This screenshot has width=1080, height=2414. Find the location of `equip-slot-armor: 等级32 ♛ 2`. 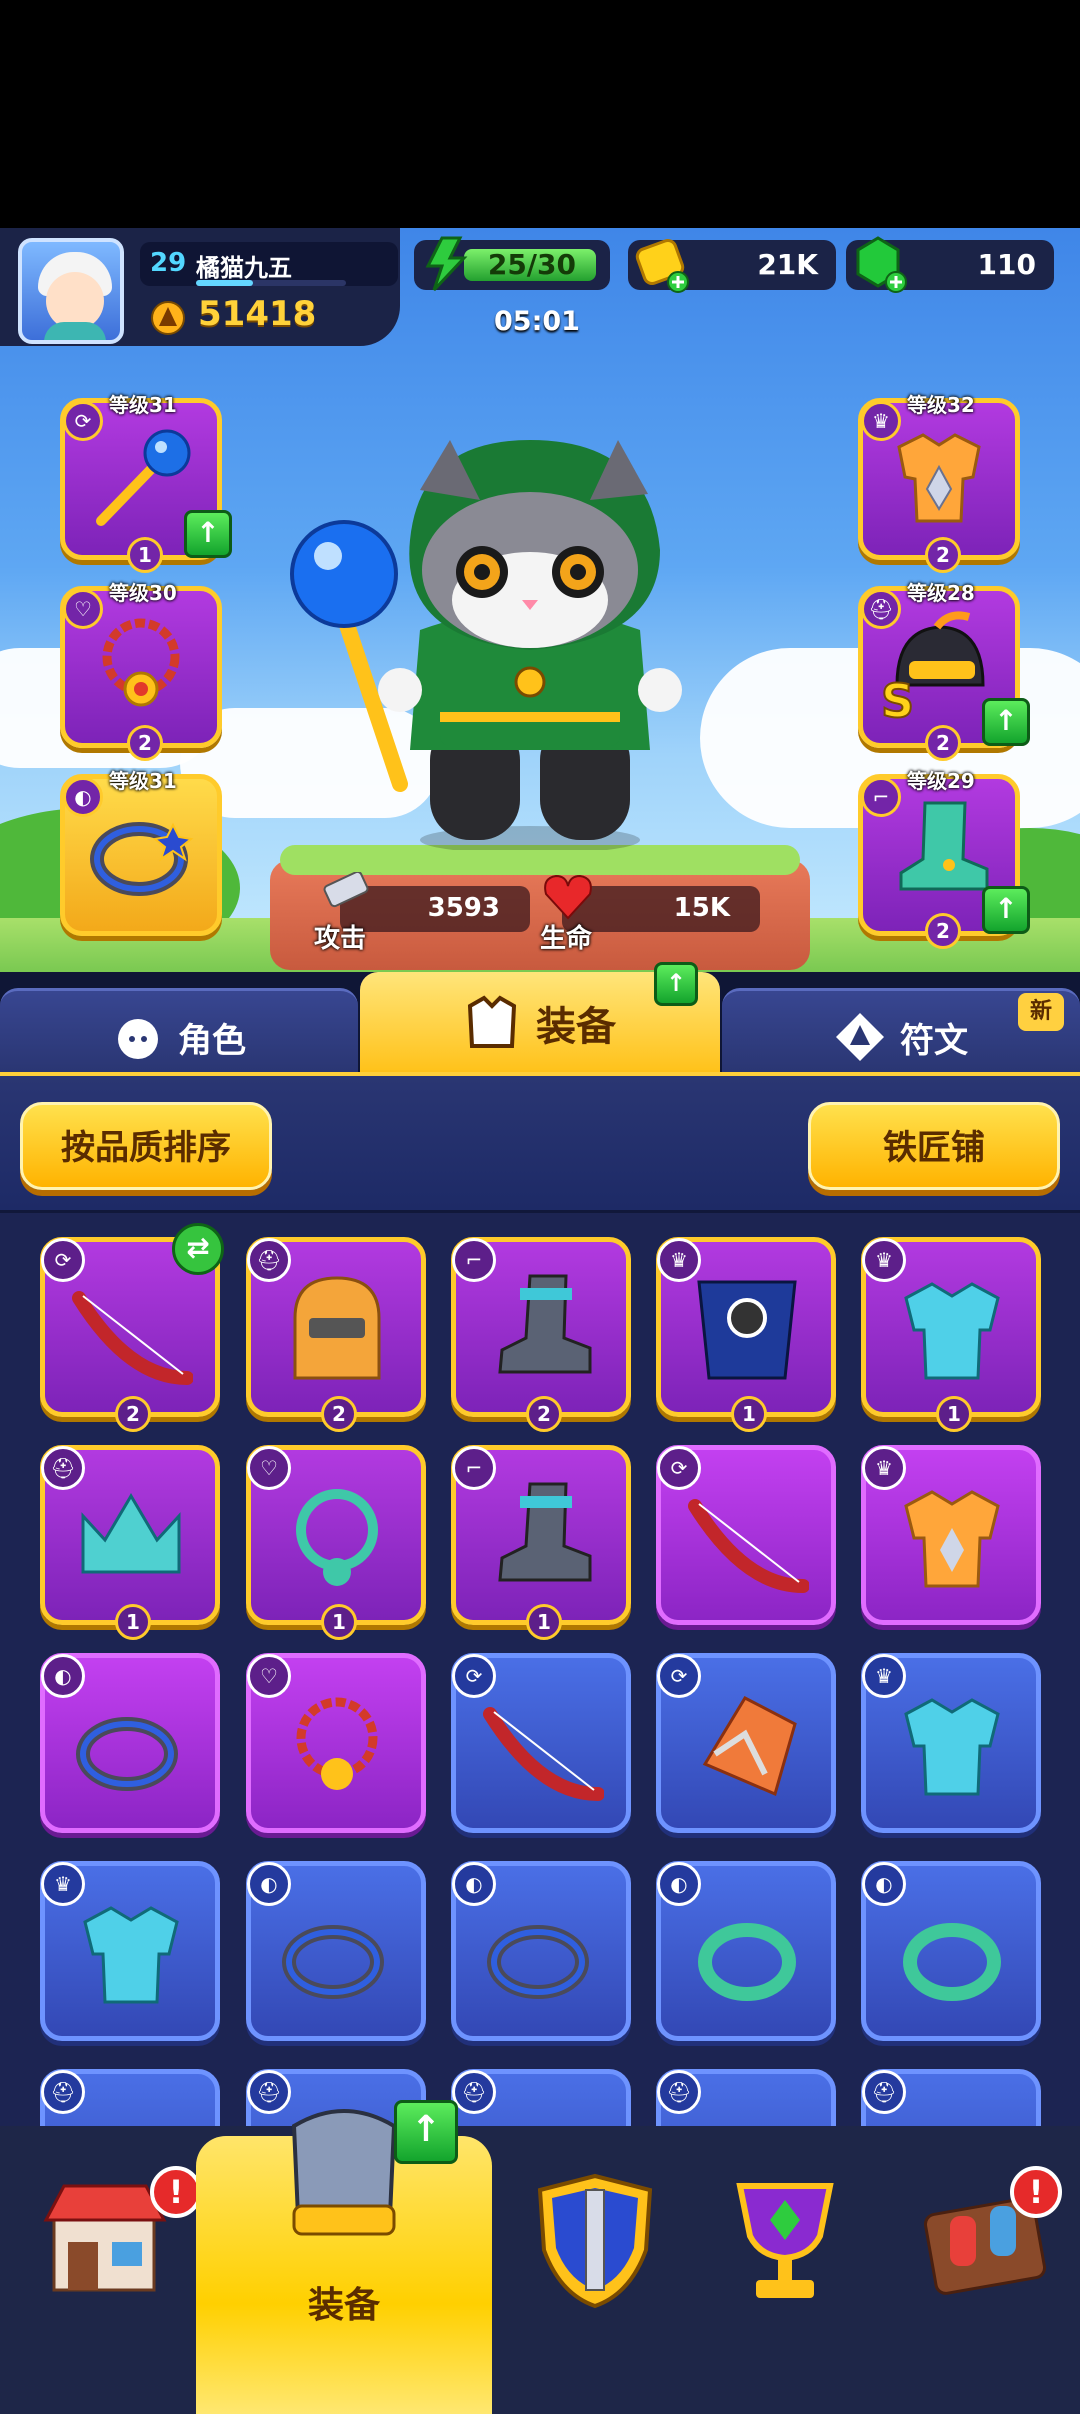

equip-slot-armor: 等级32 ♛ 2 is located at coordinates (939, 483).